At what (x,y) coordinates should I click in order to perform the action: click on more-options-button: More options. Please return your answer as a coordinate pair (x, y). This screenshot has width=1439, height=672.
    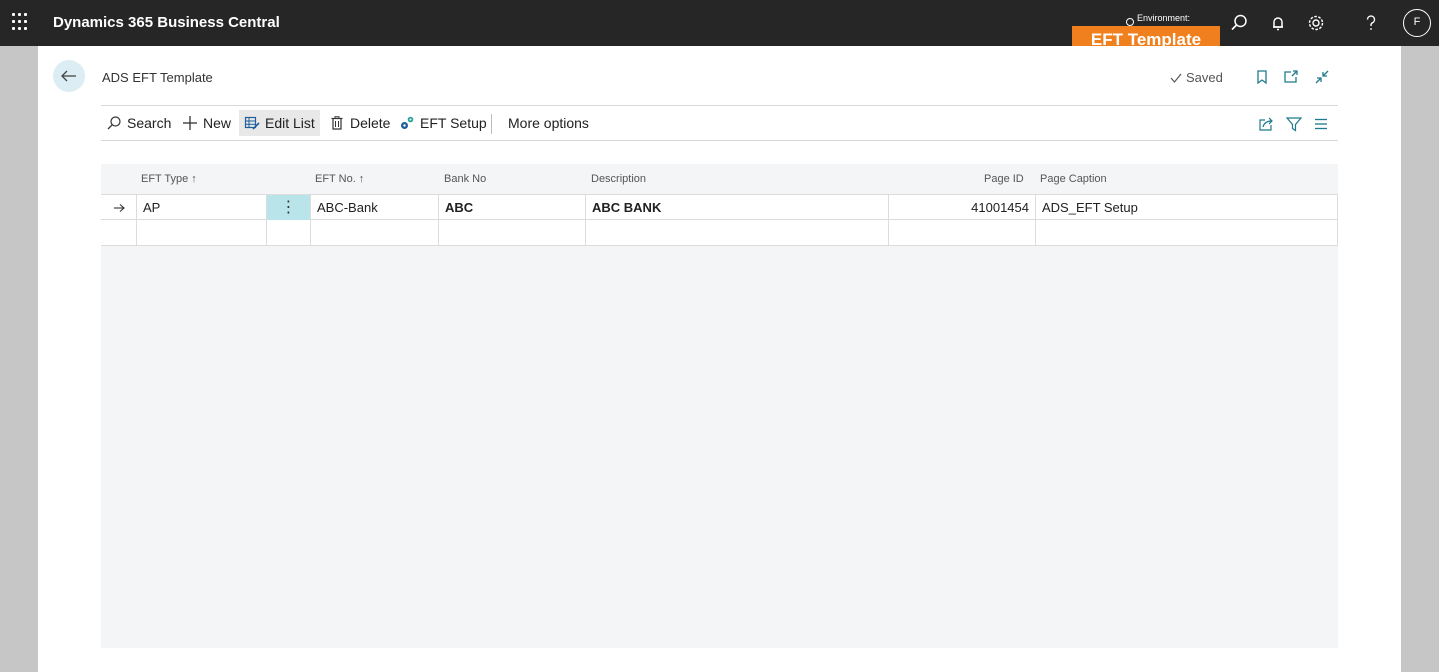
    Looking at the image, I should click on (548, 123).